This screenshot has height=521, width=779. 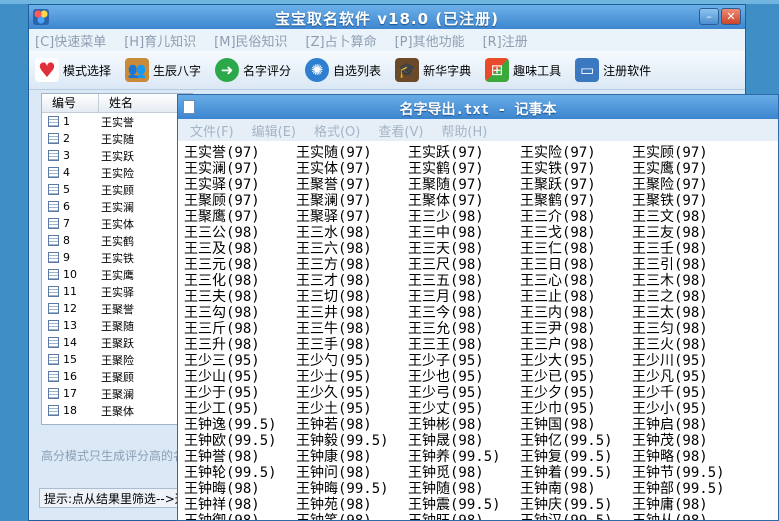 What do you see at coordinates (222, 265) in the screenshot?
I see `name-entry: 王三元(98)` at bounding box center [222, 265].